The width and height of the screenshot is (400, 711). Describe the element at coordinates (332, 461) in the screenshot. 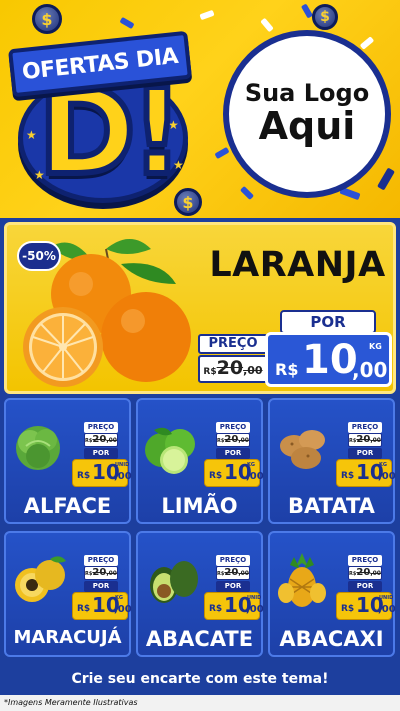

I see `product-card: PREÇO R$ 20,00 POR R$ 10,00 KG BATATA` at that location.